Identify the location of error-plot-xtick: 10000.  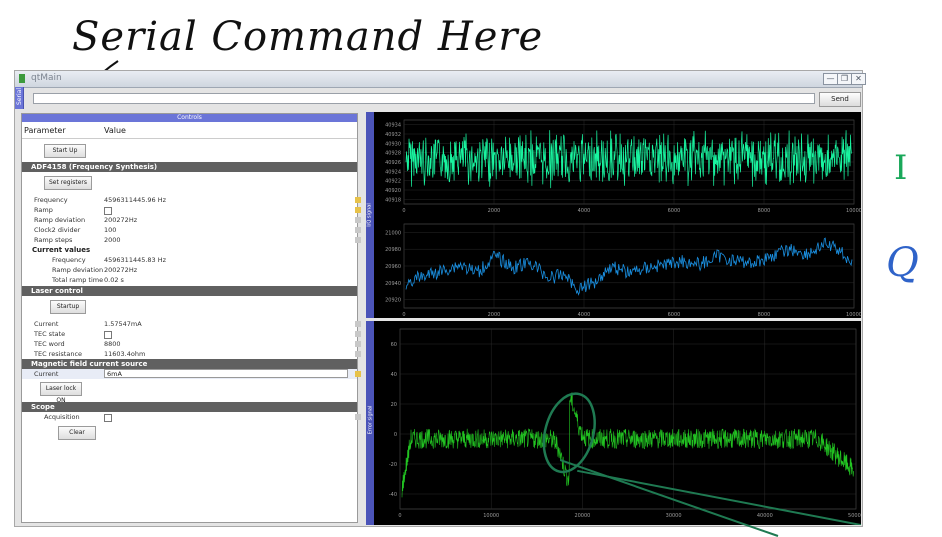
(491, 516).